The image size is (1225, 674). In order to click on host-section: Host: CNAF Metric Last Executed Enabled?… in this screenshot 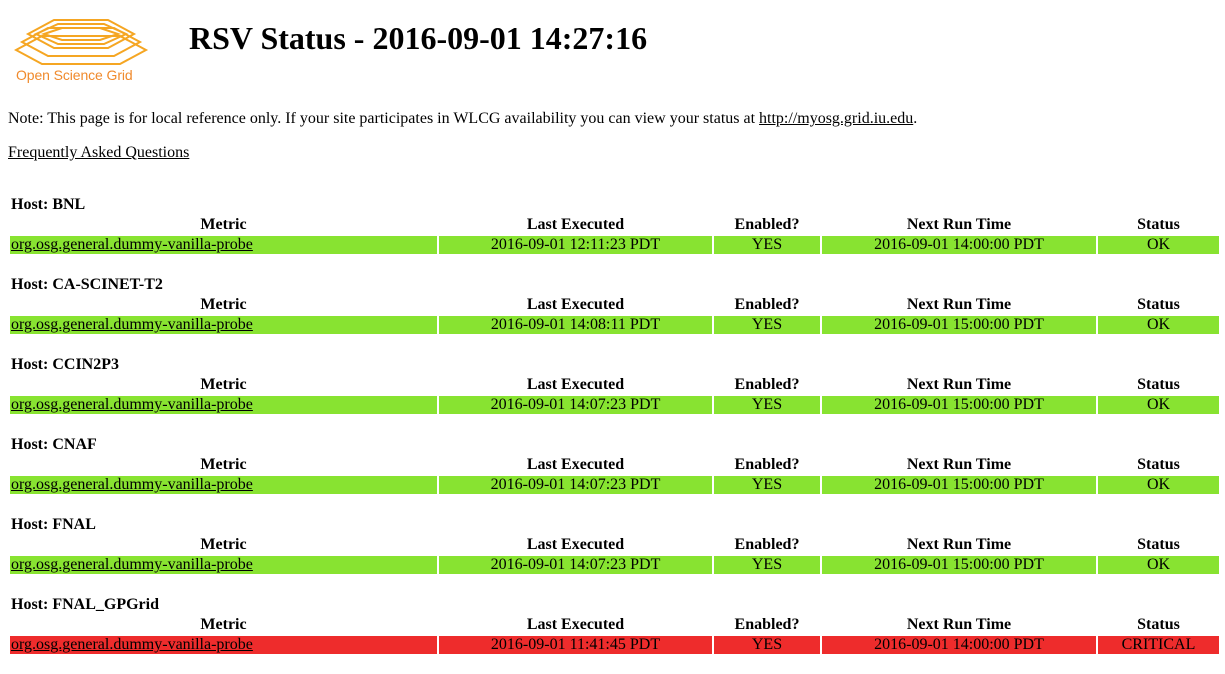, I will do `click(613, 474)`.